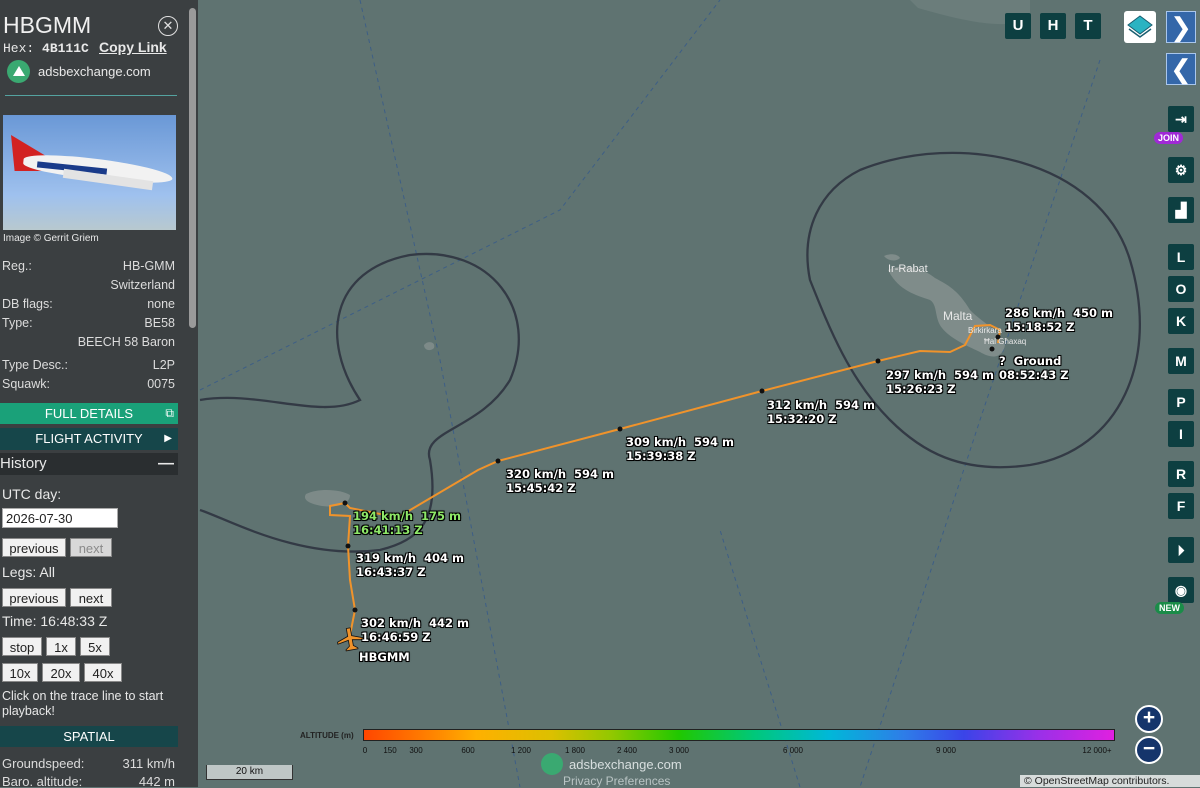  I want to click on layers-icon, so click(1140, 26).